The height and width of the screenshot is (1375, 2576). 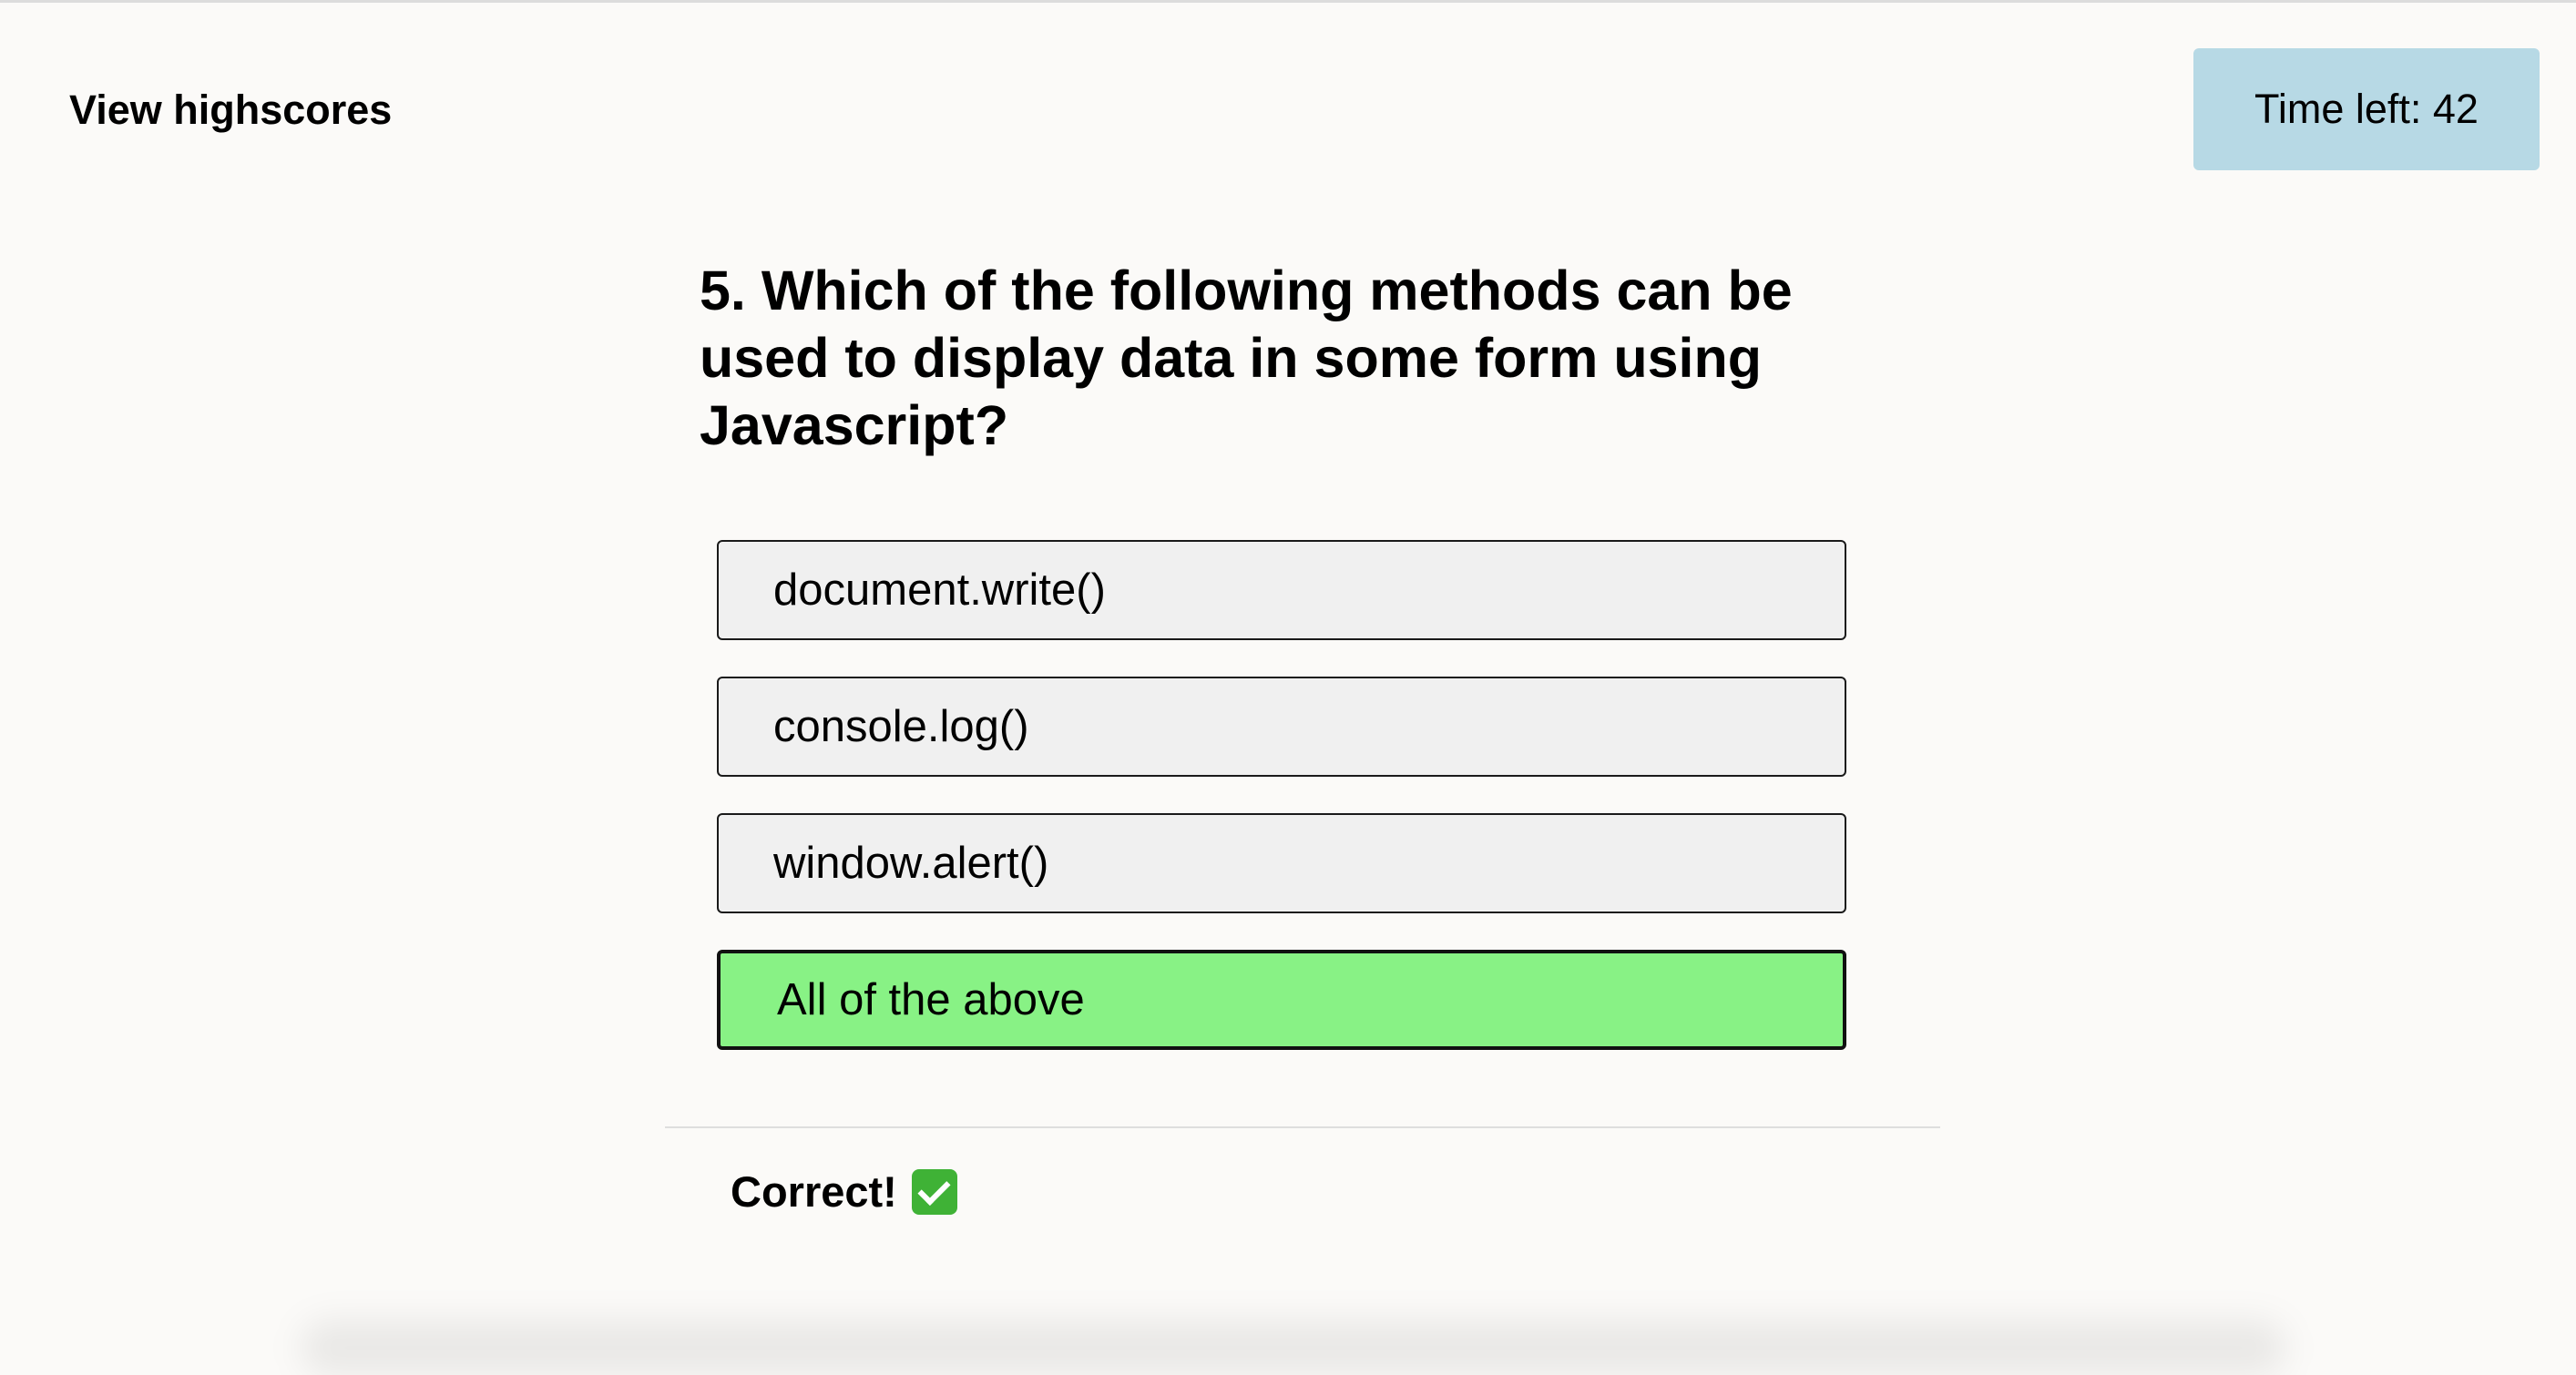 What do you see at coordinates (230, 110) in the screenshot?
I see `view-highscores-link: View highscores` at bounding box center [230, 110].